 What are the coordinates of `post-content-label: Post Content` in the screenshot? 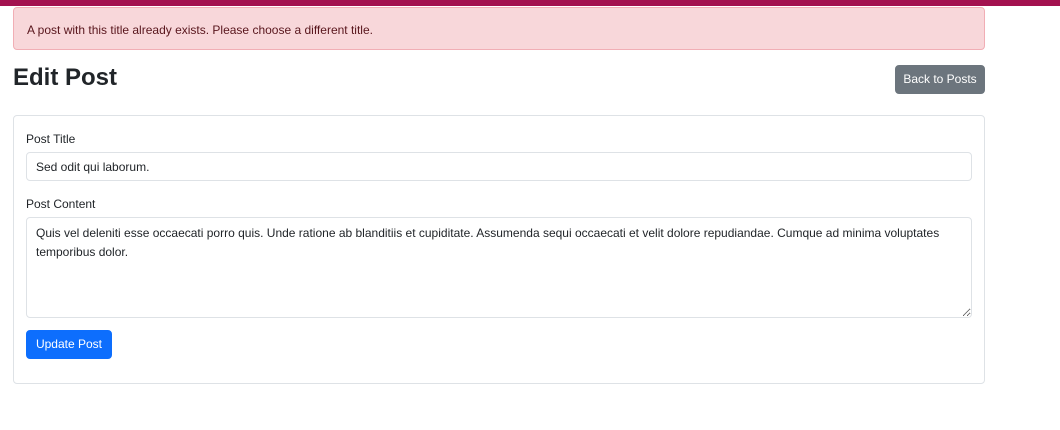 It's located at (61, 204).